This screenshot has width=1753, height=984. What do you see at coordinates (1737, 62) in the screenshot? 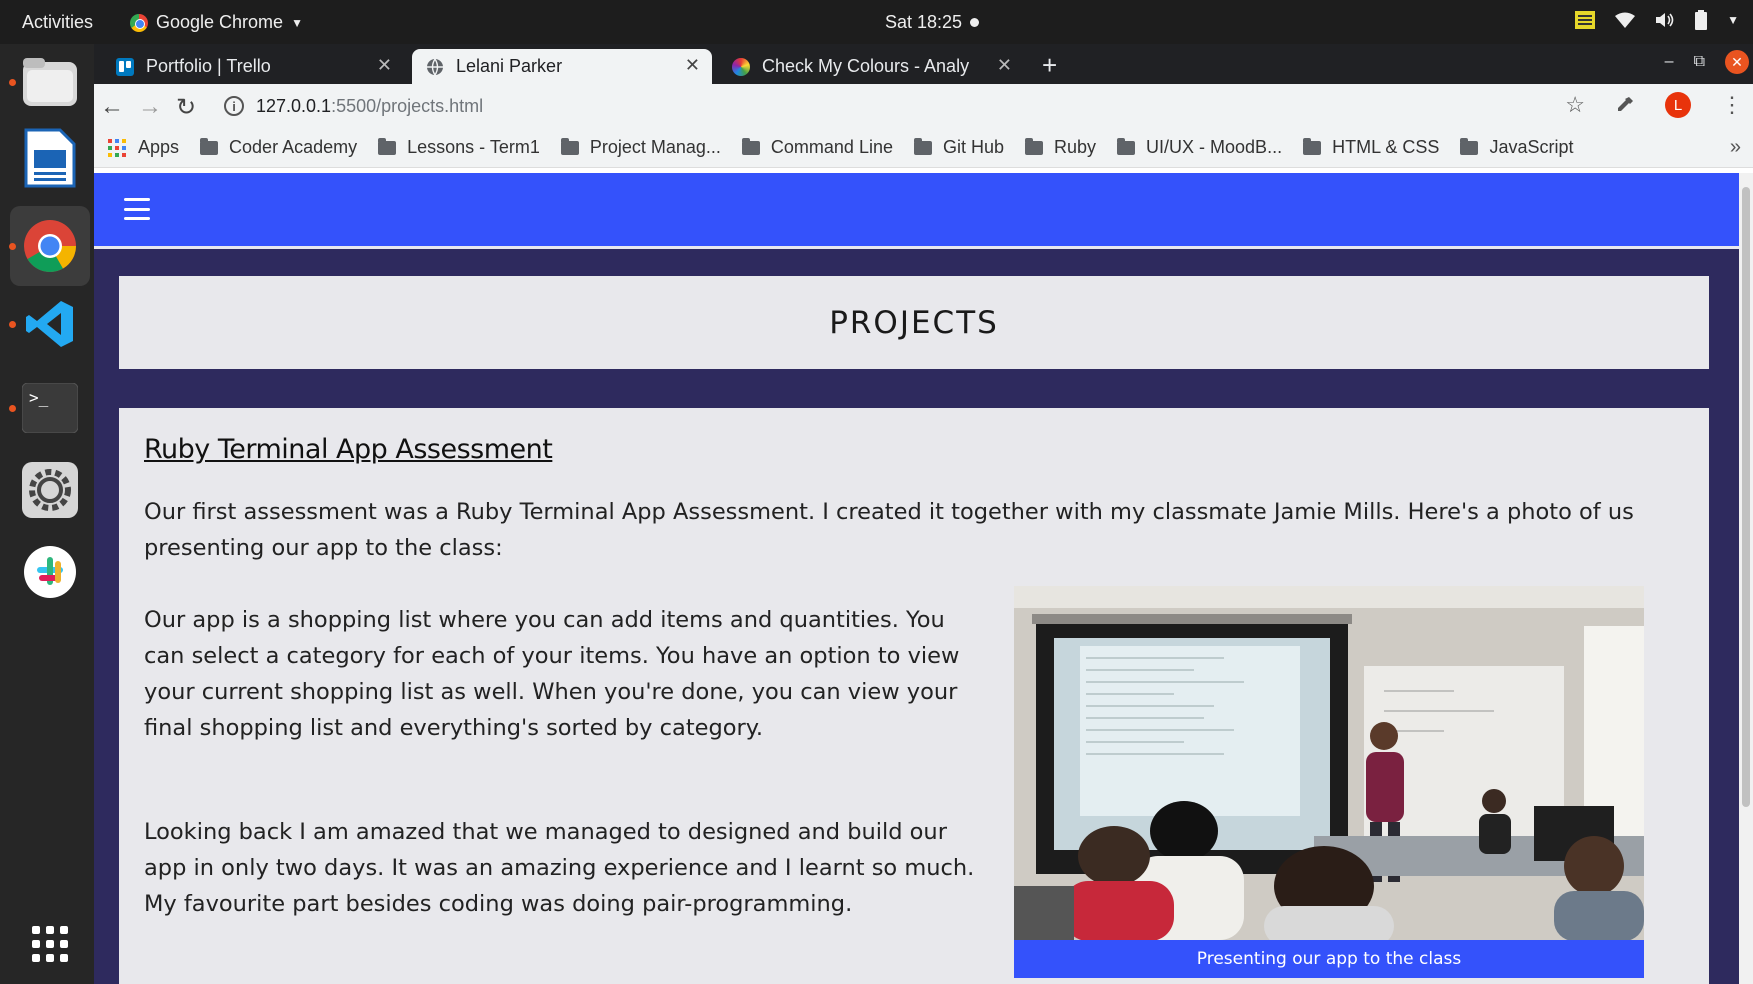
I see `window-close-button: ✕` at bounding box center [1737, 62].